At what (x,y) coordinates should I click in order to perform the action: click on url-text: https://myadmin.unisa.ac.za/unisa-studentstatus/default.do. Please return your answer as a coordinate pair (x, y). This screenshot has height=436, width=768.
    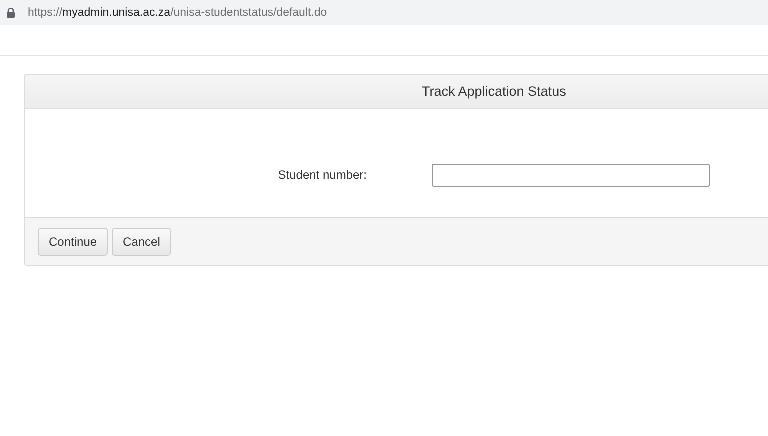
    Looking at the image, I should click on (178, 12).